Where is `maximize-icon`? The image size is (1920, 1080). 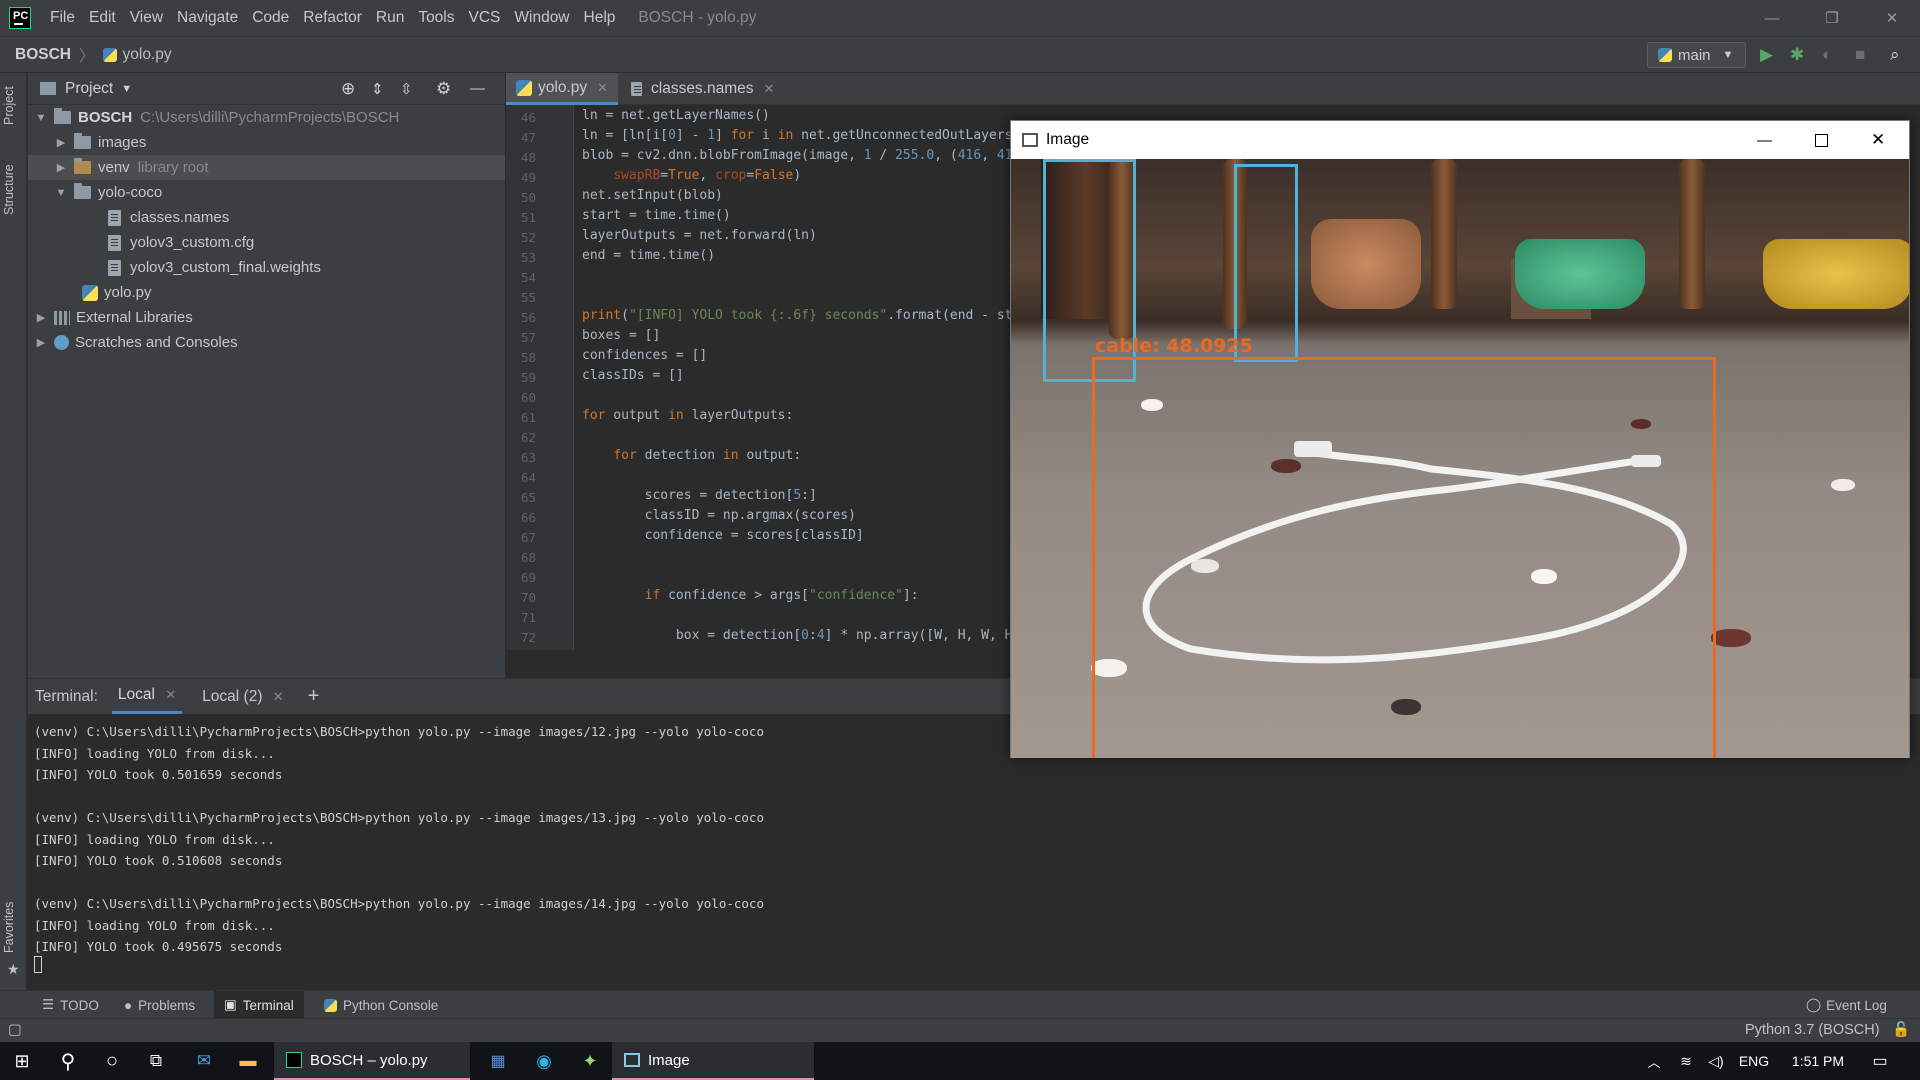 maximize-icon is located at coordinates (1821, 140).